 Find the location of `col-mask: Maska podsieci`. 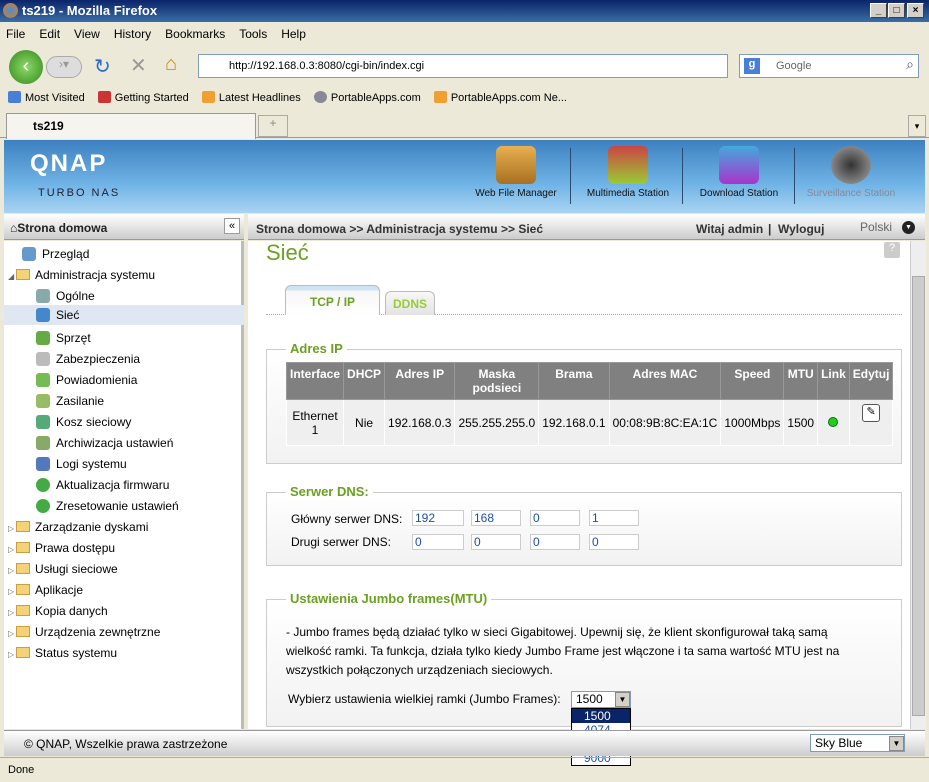

col-mask: Maska podsieci is located at coordinates (497, 381).